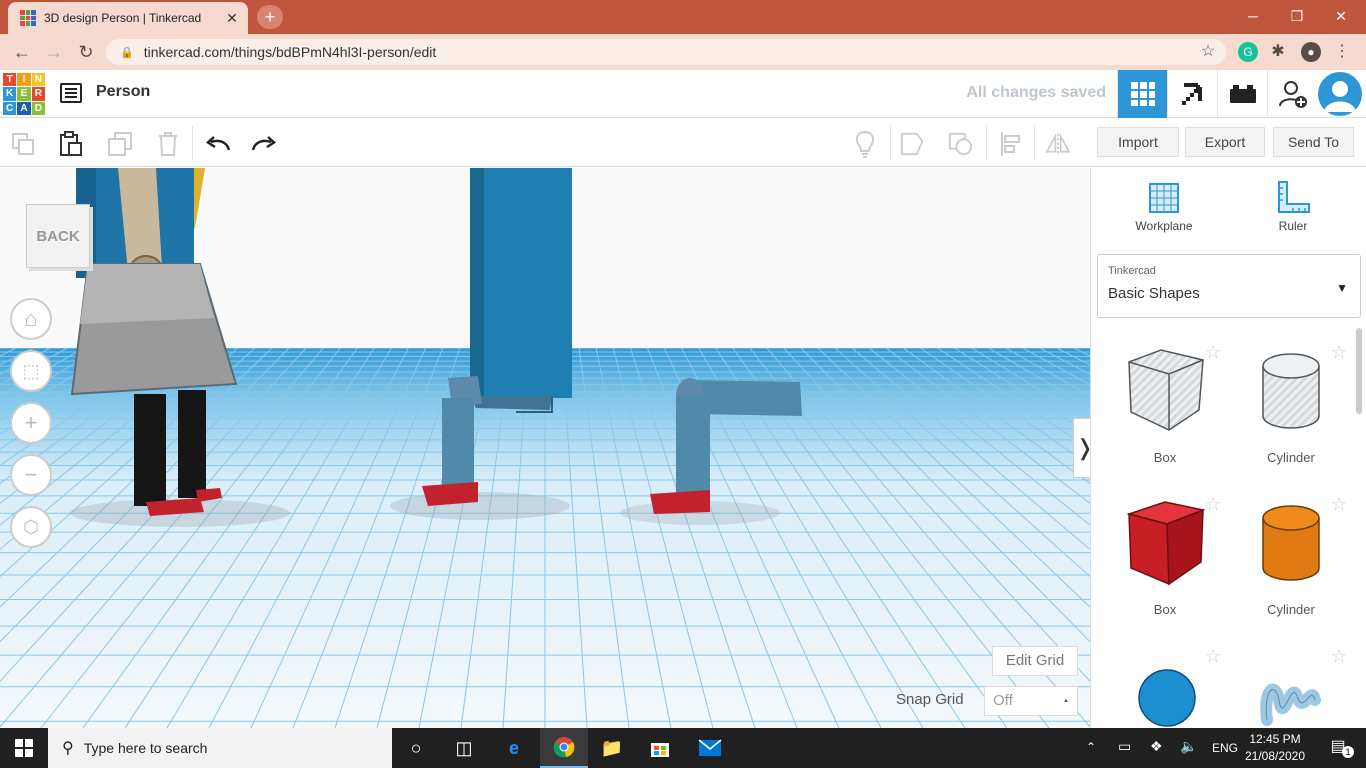 This screenshot has width=1366, height=768. Describe the element at coordinates (1011, 144) in the screenshot. I see `align-icon` at that location.